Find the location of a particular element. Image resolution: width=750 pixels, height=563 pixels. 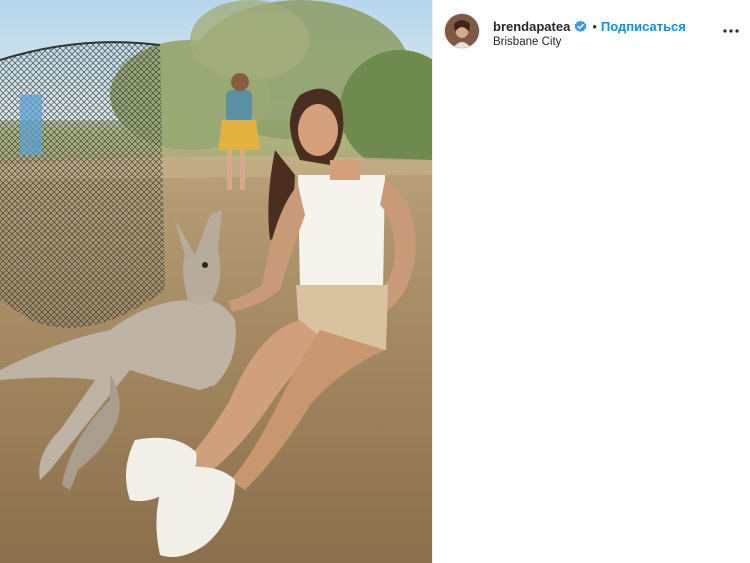

post-header: brendapatea • Подписаться Brisbane City is located at coordinates (591, 31).